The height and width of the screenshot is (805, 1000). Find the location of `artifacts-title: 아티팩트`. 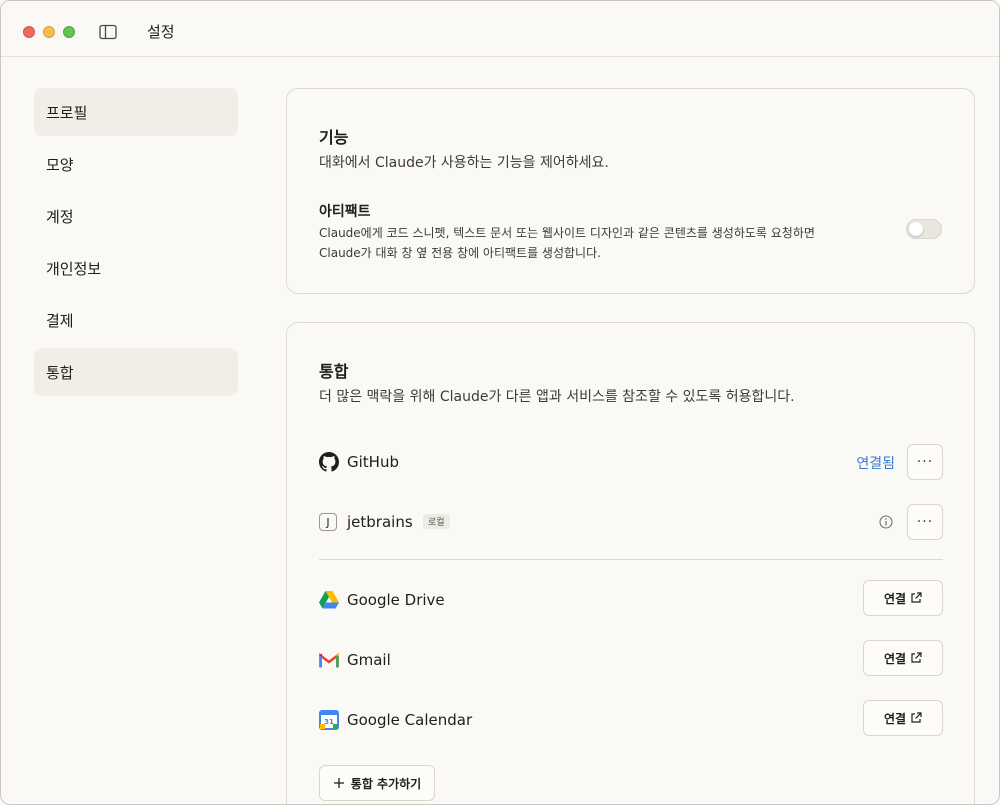

artifacts-title: 아티팩트 is located at coordinates (345, 212).